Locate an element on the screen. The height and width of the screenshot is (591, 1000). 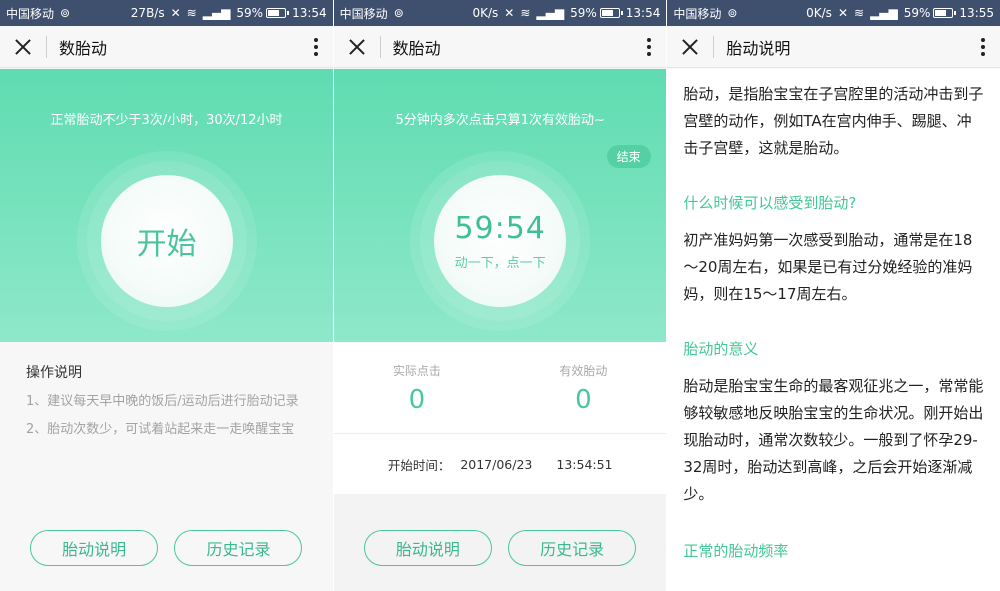
countdown-timer: 59:54 is located at coordinates (500, 228).